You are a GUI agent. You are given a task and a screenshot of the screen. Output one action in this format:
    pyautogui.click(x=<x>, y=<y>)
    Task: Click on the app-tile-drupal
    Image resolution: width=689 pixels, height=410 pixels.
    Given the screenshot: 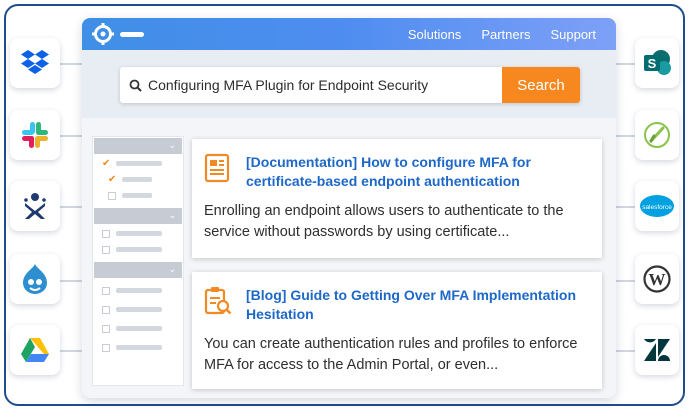 What is the action you would take?
    pyautogui.click(x=35, y=279)
    